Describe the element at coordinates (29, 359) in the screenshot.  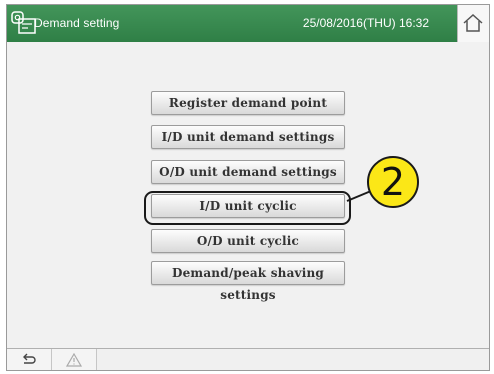
I see `back-button` at that location.